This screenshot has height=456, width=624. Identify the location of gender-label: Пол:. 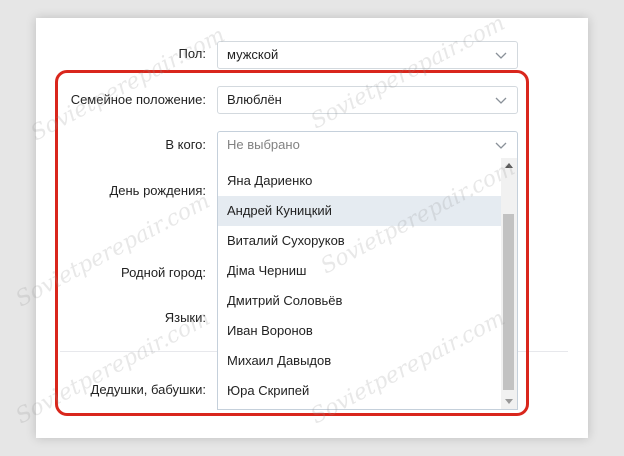
(192, 53).